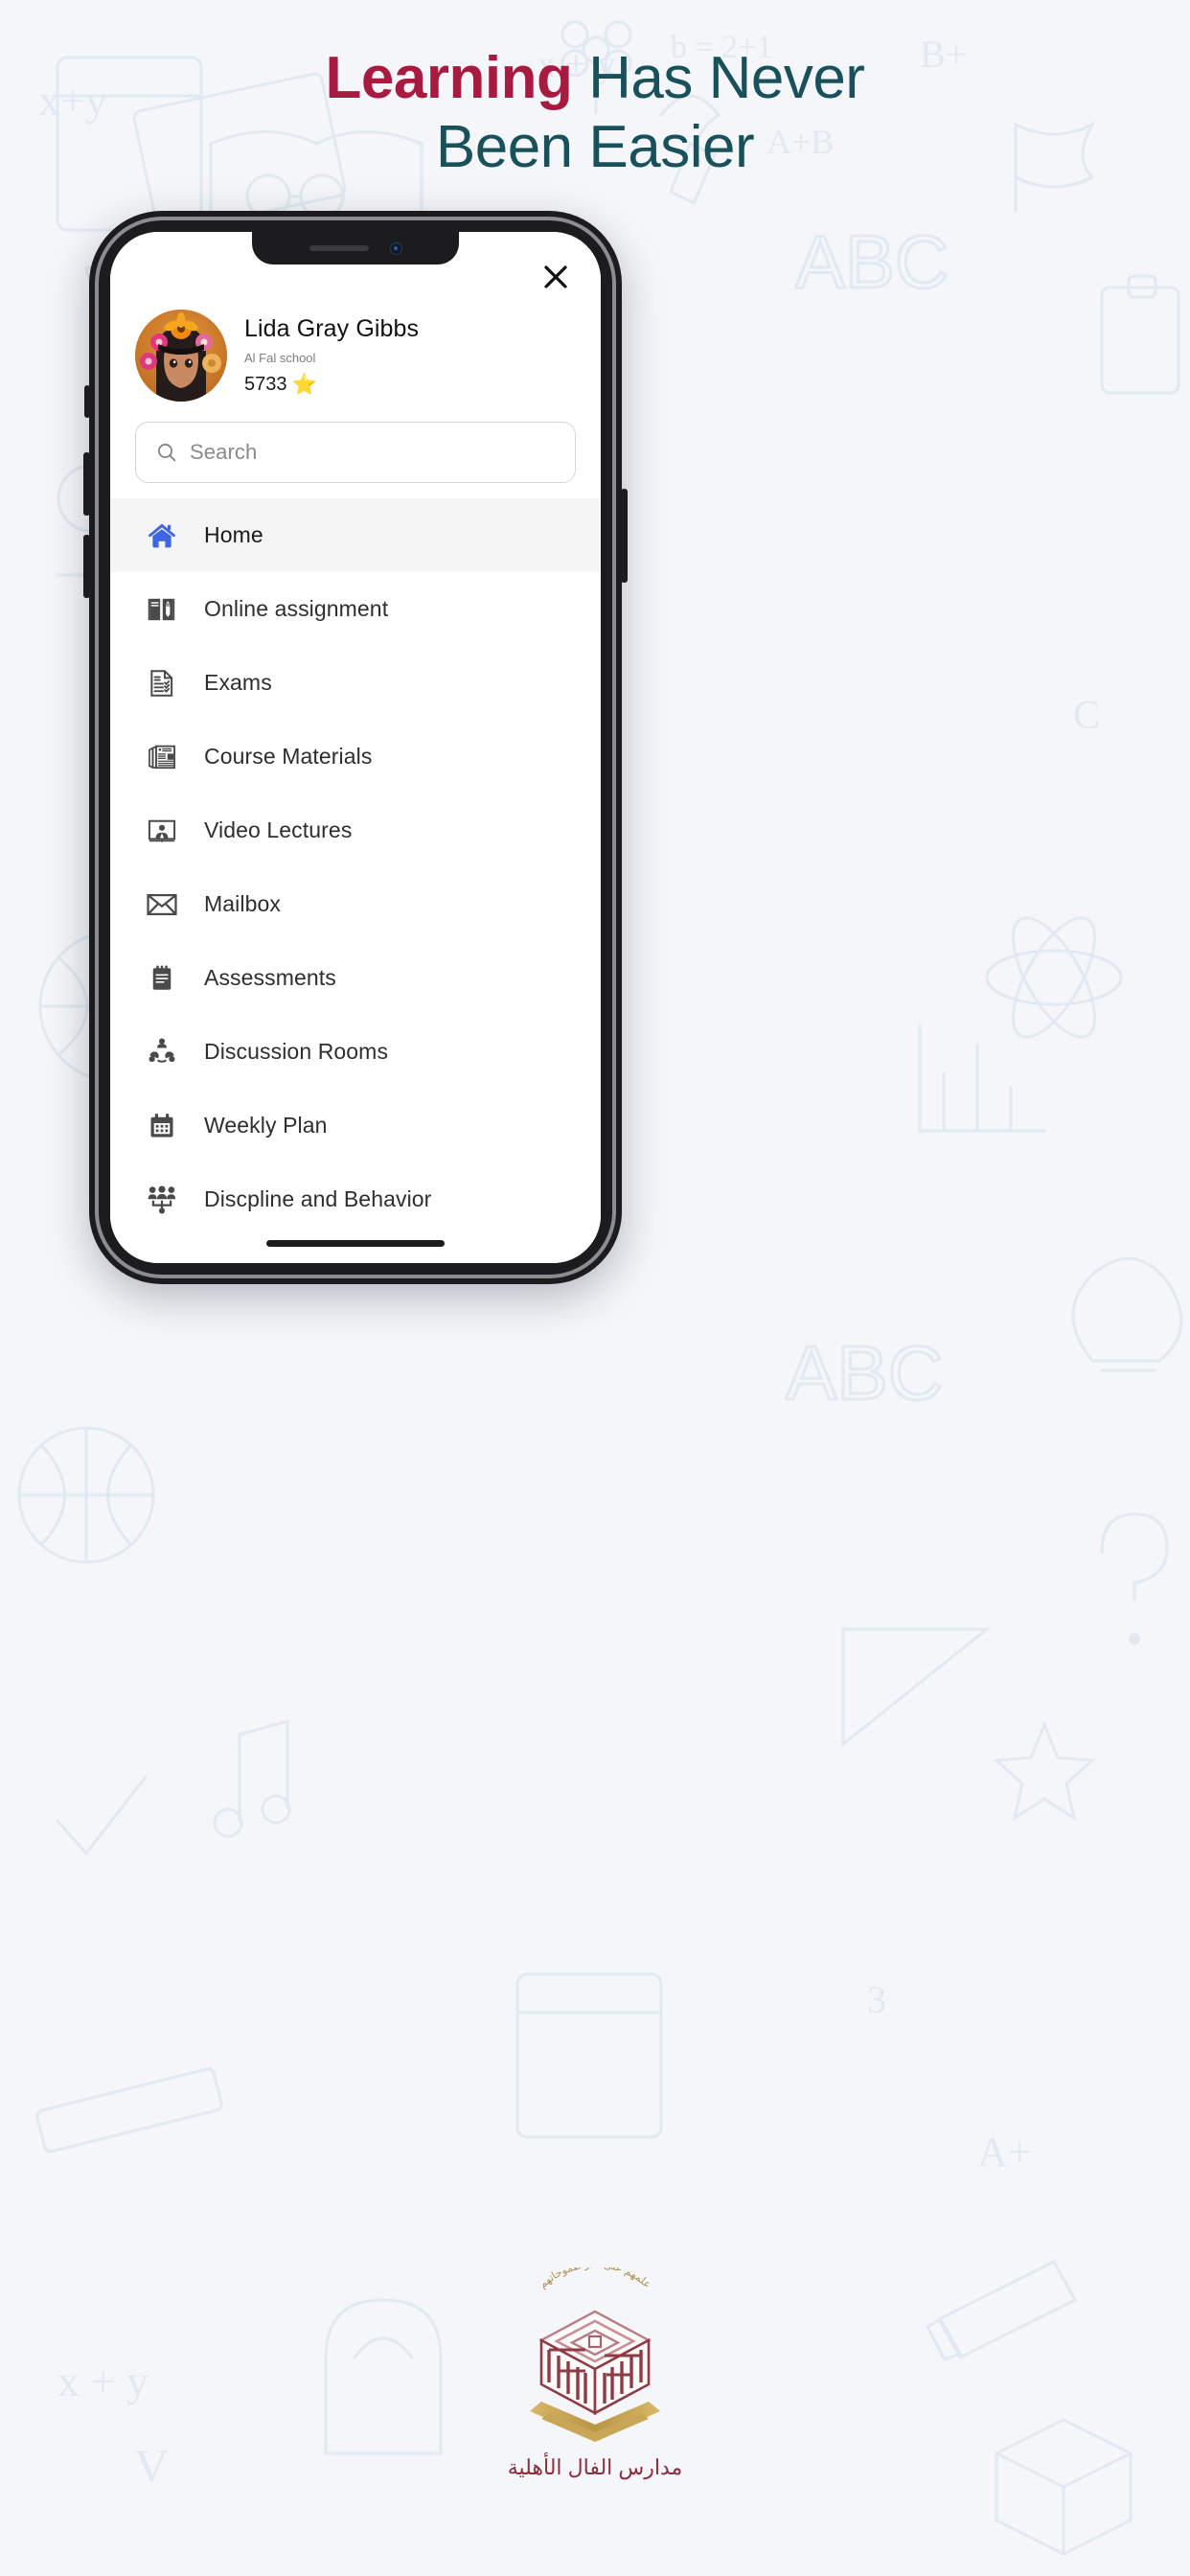  I want to click on close-button, so click(556, 277).